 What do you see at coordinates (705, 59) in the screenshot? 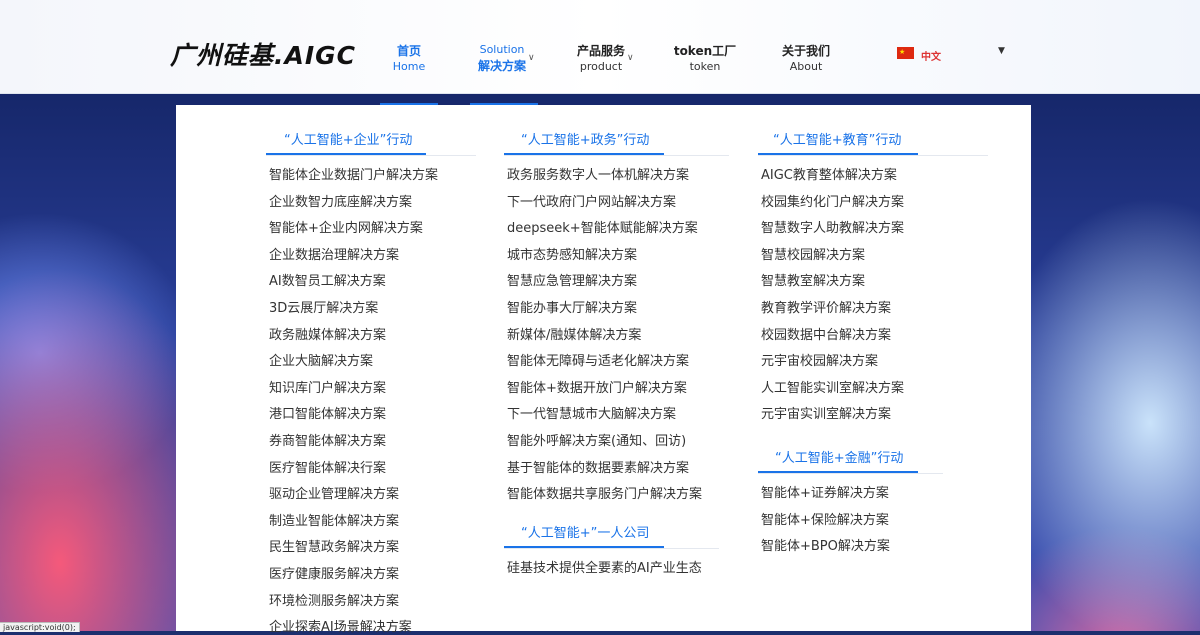
I see `nav-token: token工厂 token` at bounding box center [705, 59].